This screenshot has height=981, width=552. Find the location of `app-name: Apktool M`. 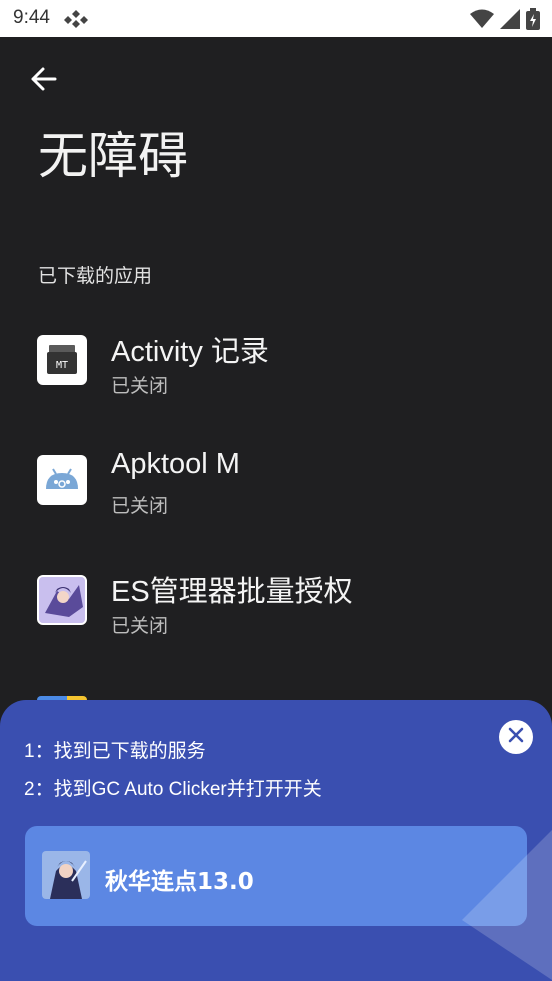

app-name: Apktool M is located at coordinates (175, 464).